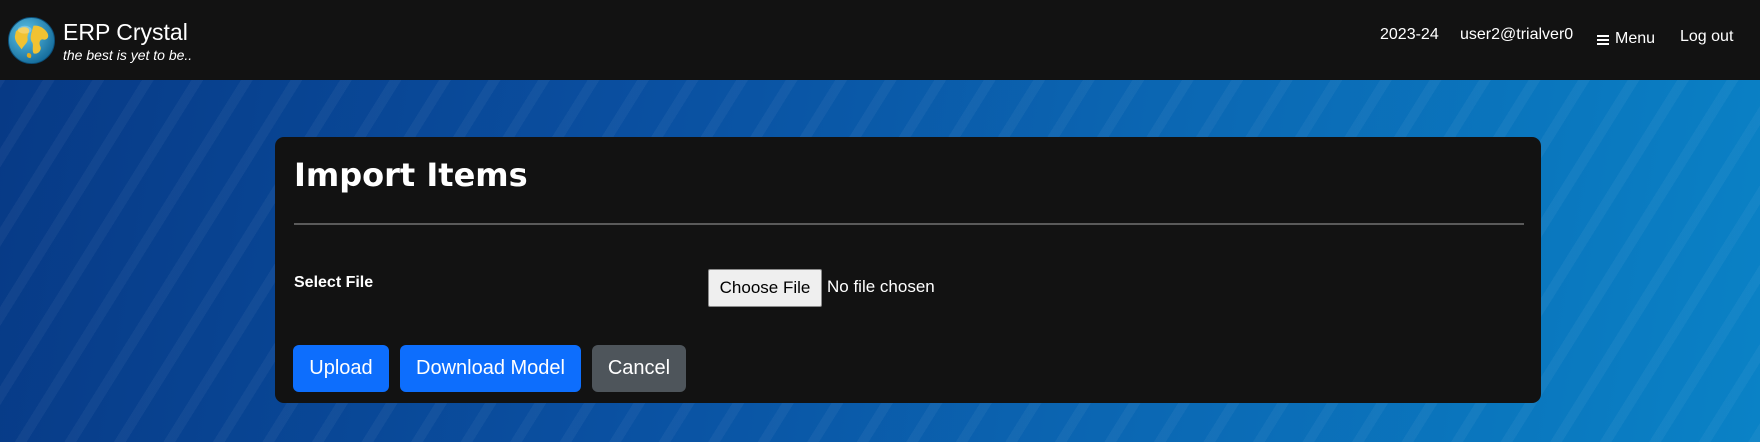  Describe the element at coordinates (411, 175) in the screenshot. I see `page-title: Import Items` at that location.